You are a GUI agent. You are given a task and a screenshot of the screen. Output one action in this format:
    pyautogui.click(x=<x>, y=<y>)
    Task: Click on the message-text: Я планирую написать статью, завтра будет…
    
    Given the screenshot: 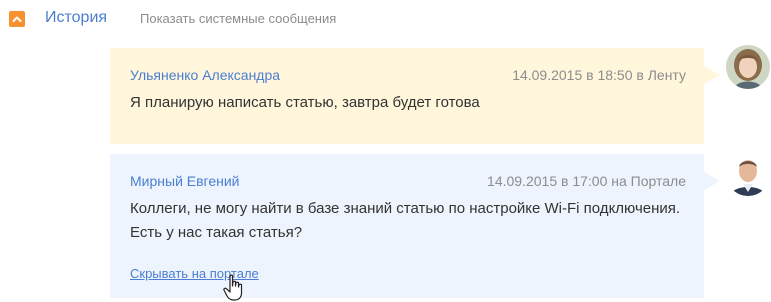 What is the action you would take?
    pyautogui.click(x=305, y=102)
    